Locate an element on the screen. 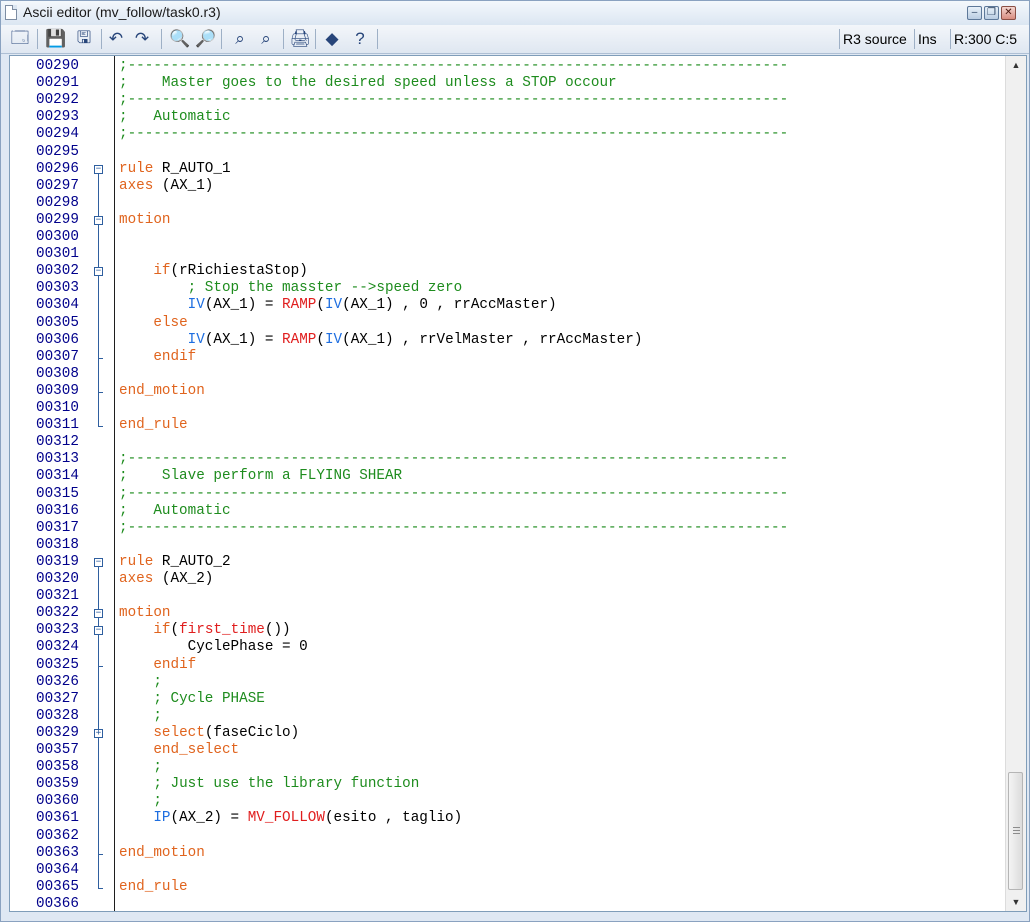 This screenshot has height=922, width=1030. replace-next-button: ⌕ is located at coordinates (266, 39).